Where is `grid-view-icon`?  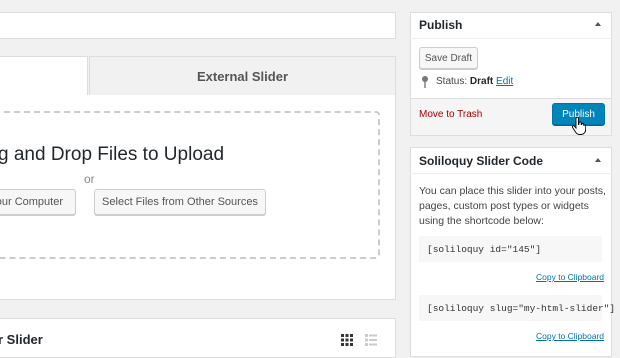 grid-view-icon is located at coordinates (347, 340).